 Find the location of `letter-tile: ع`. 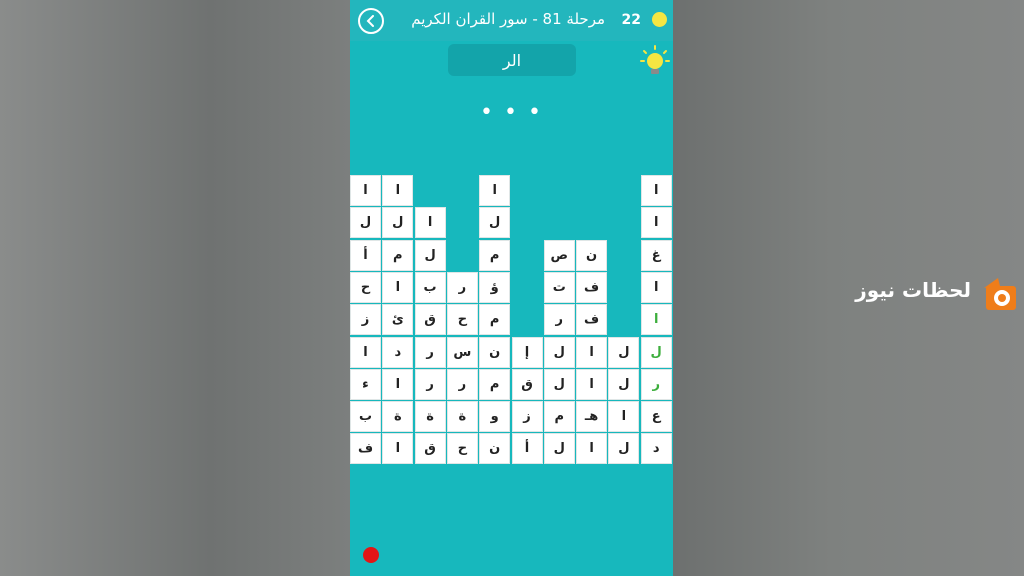

letter-tile: ع is located at coordinates (656, 417).